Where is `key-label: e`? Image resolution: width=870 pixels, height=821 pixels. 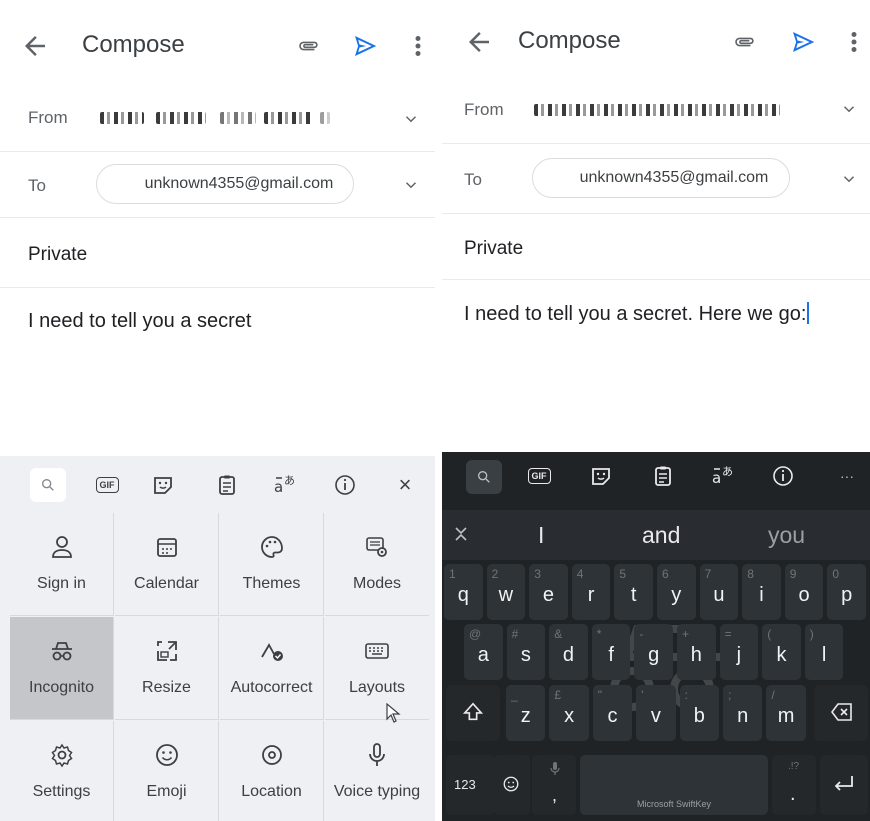 key-label: e is located at coordinates (548, 595).